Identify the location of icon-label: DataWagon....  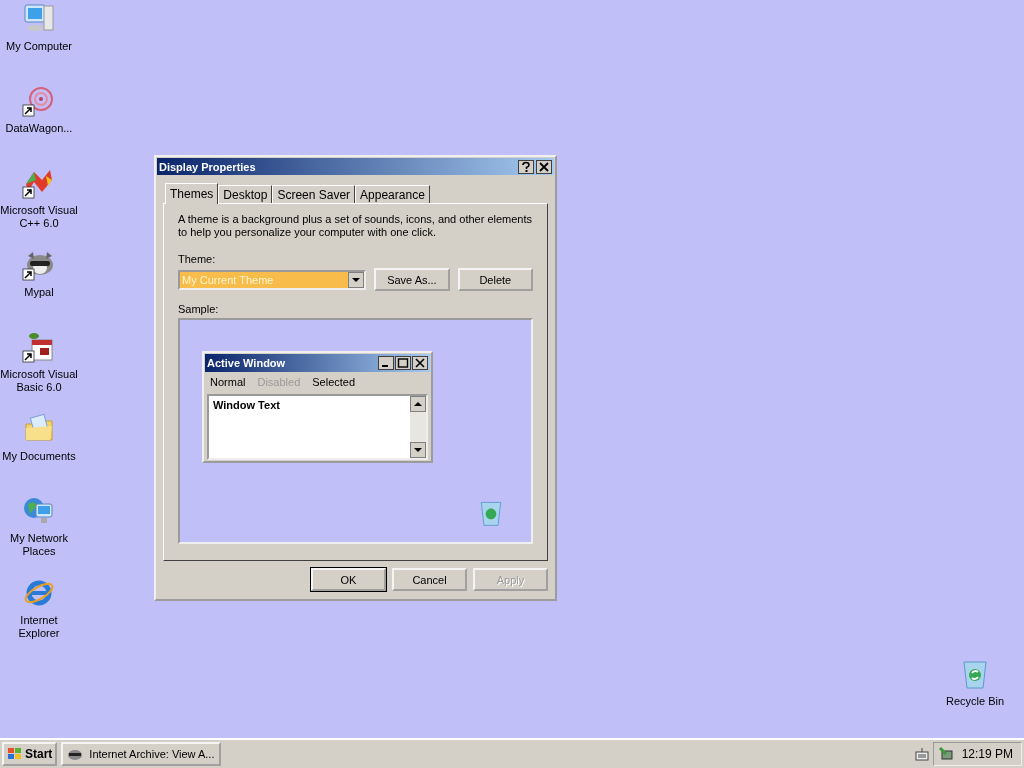
(39, 128).